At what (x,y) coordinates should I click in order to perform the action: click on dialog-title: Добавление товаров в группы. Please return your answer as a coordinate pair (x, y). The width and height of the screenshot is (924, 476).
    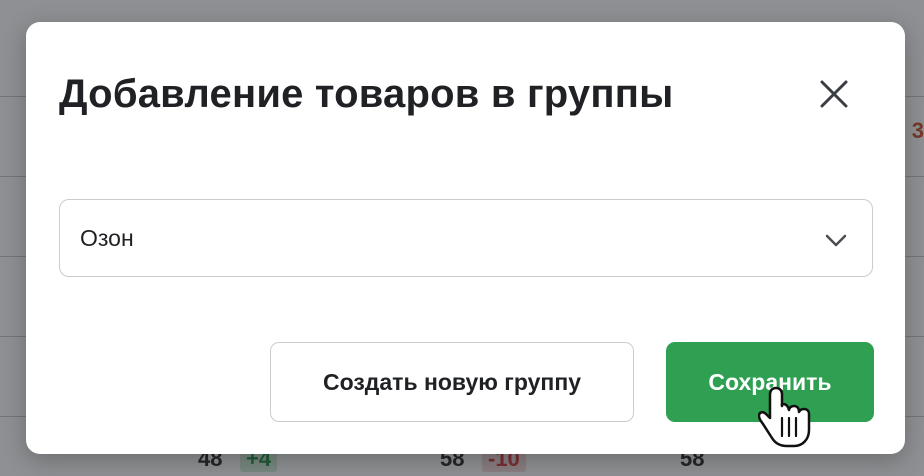
    Looking at the image, I should click on (366, 94).